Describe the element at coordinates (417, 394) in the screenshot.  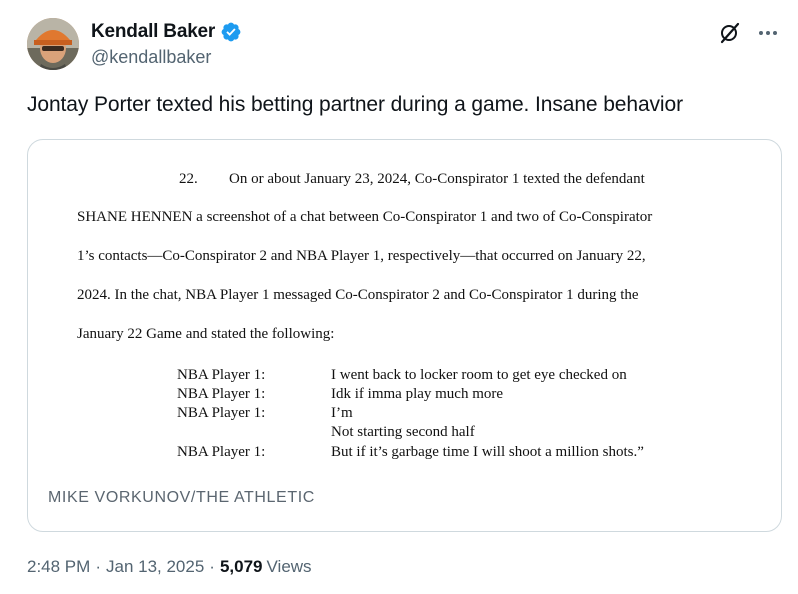
I see `chat-message: Idk if imma play much more` at that location.